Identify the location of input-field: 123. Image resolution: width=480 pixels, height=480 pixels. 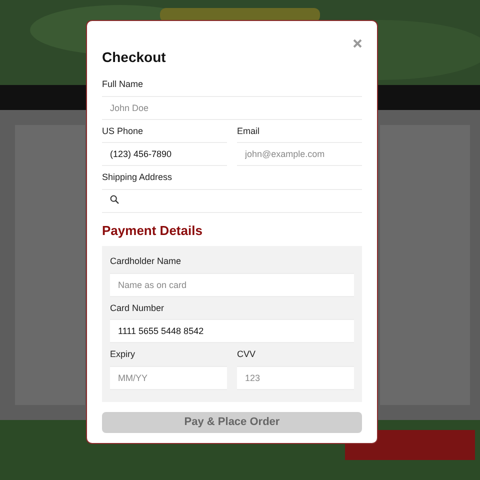
(295, 378).